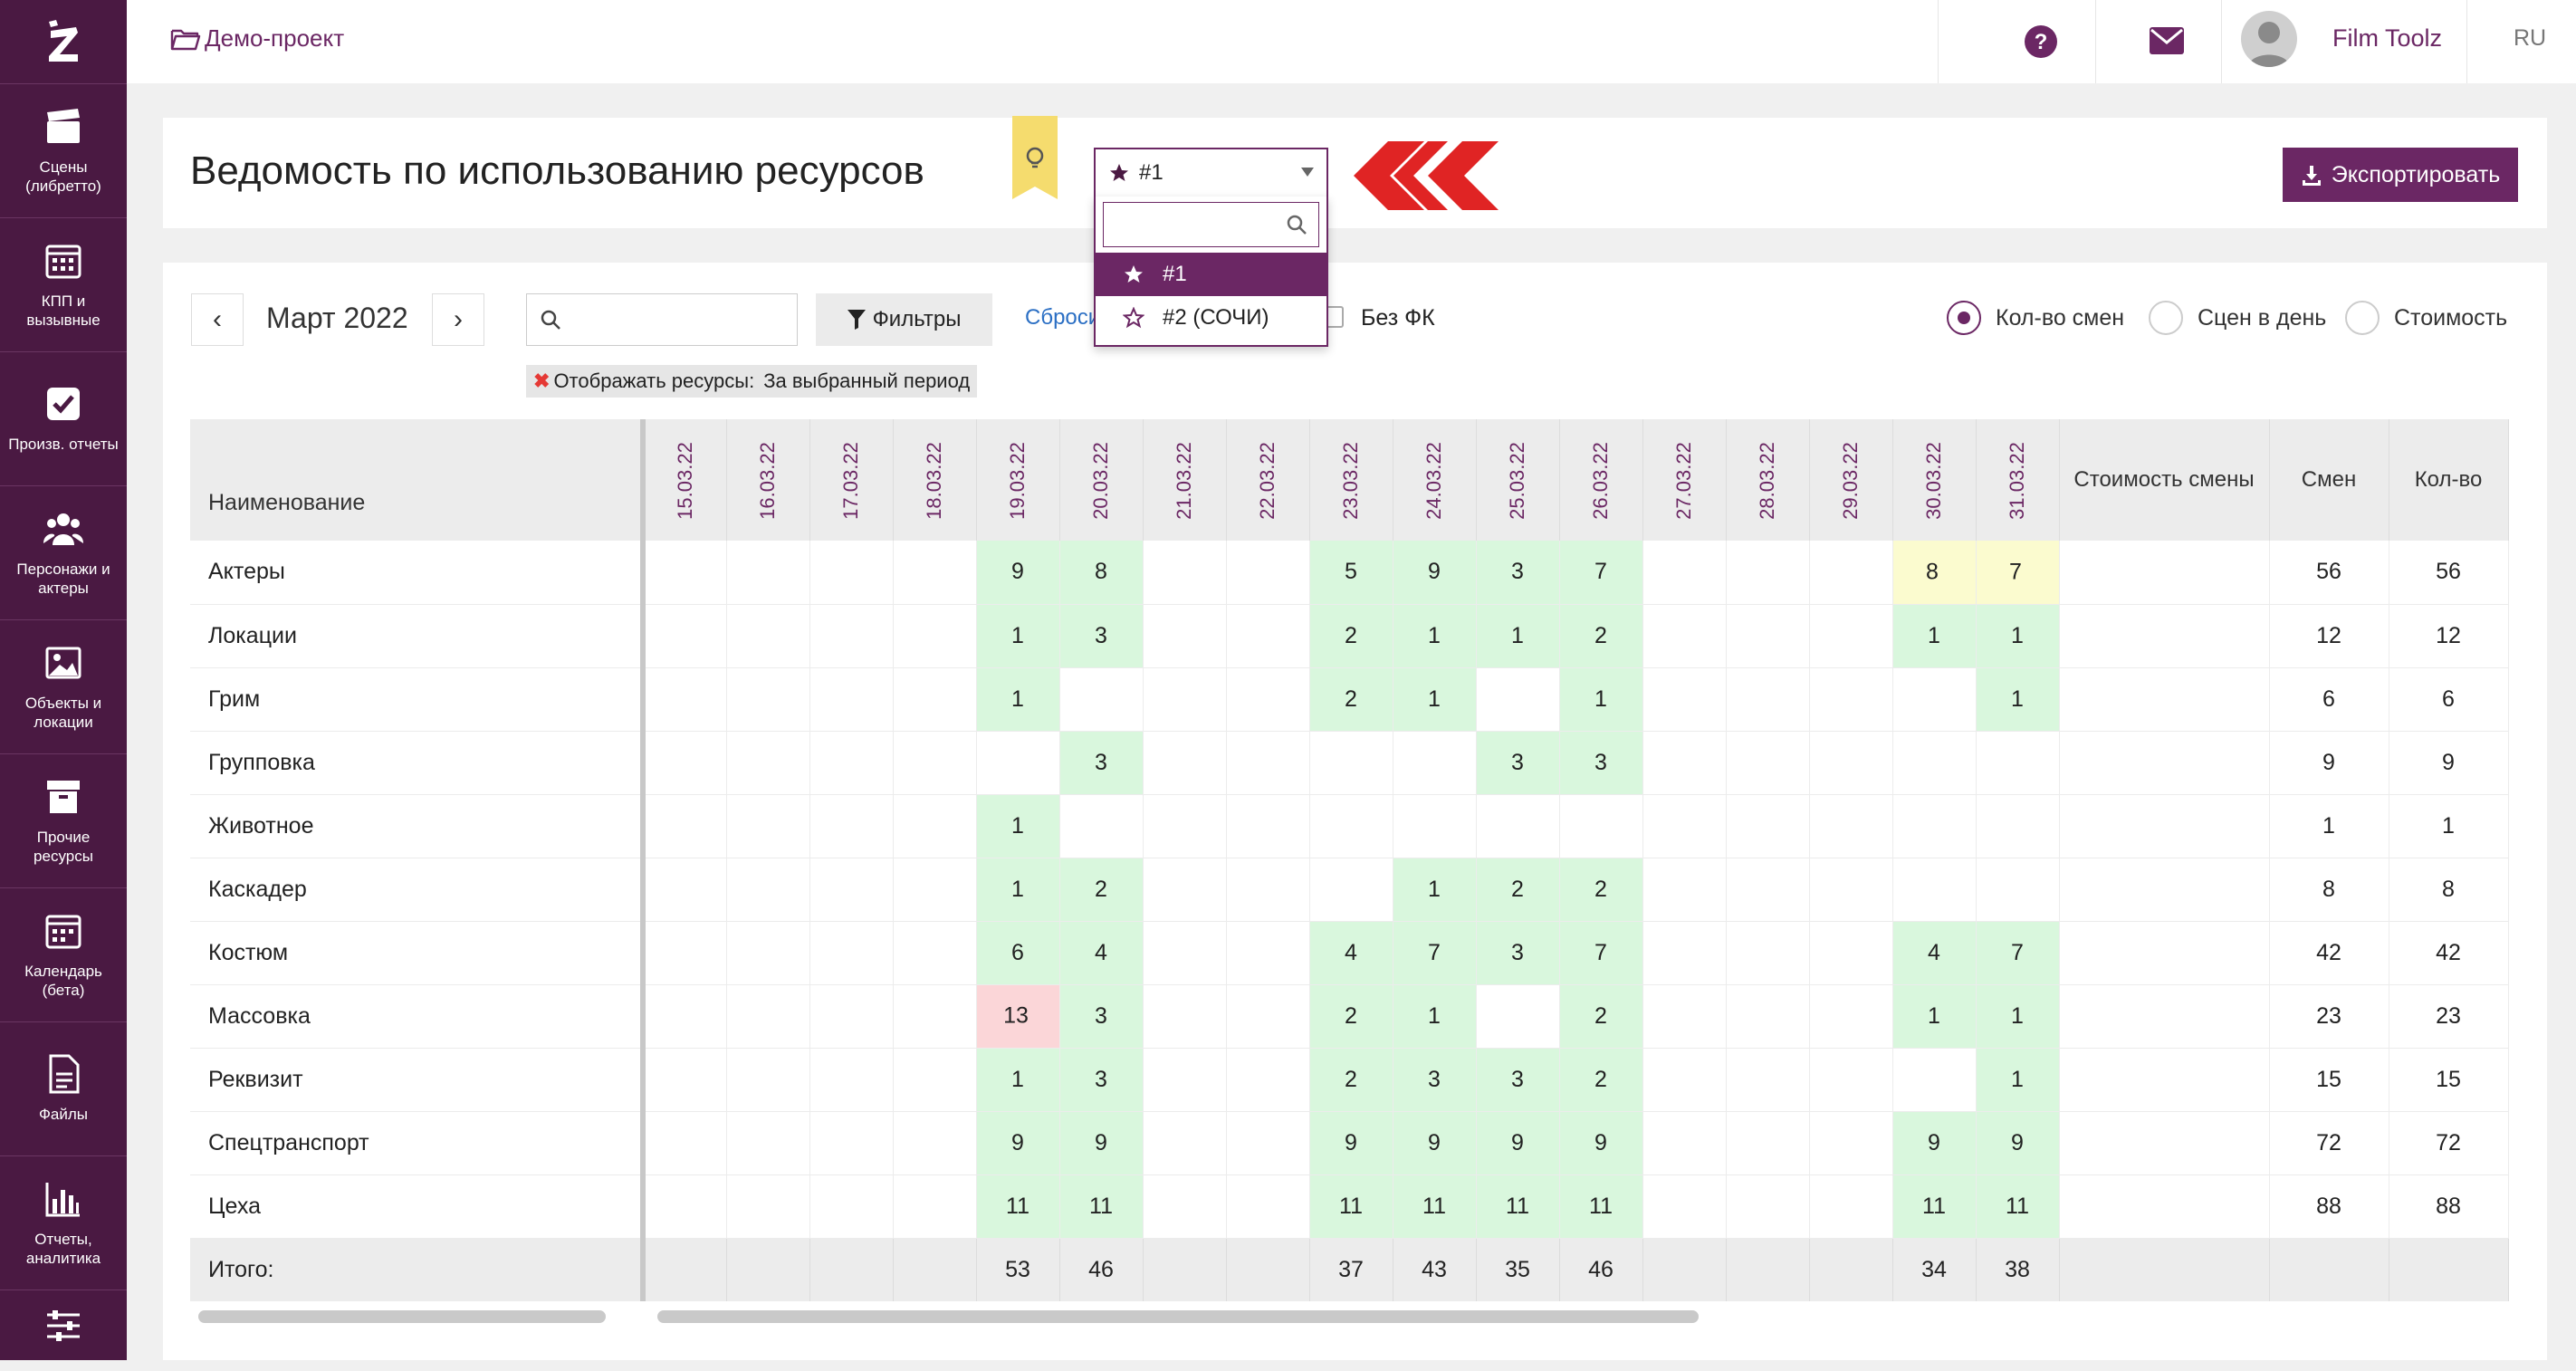  What do you see at coordinates (1684, 480) in the screenshot?
I see `date-column-header: 27.03.22` at bounding box center [1684, 480].